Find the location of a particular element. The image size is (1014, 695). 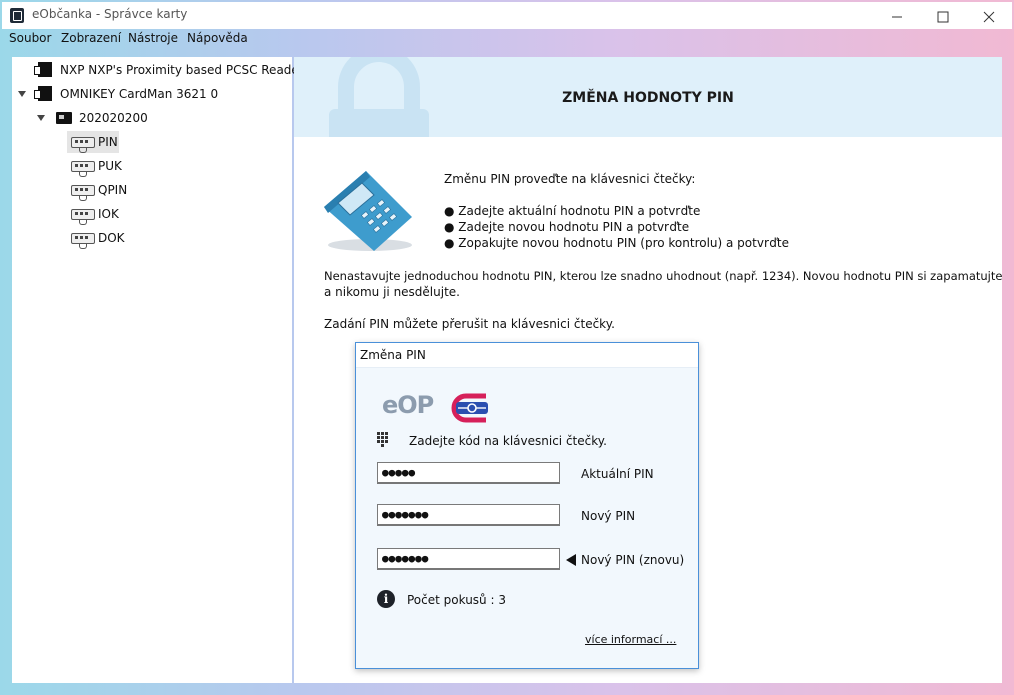

tree-item-label: OMNIKEY CardMan 3621 0 is located at coordinates (139, 94).